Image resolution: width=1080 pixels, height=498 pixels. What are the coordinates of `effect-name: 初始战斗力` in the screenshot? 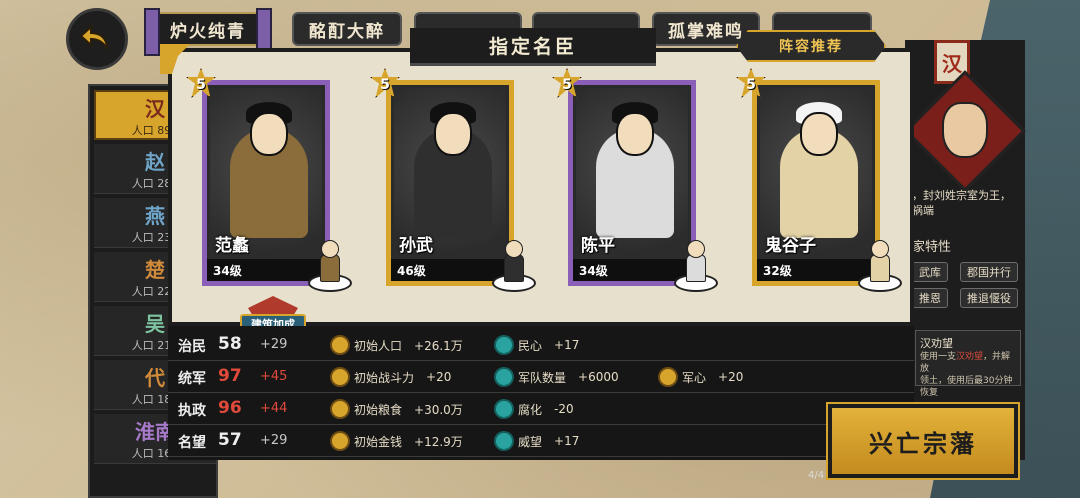 It's located at (384, 377).